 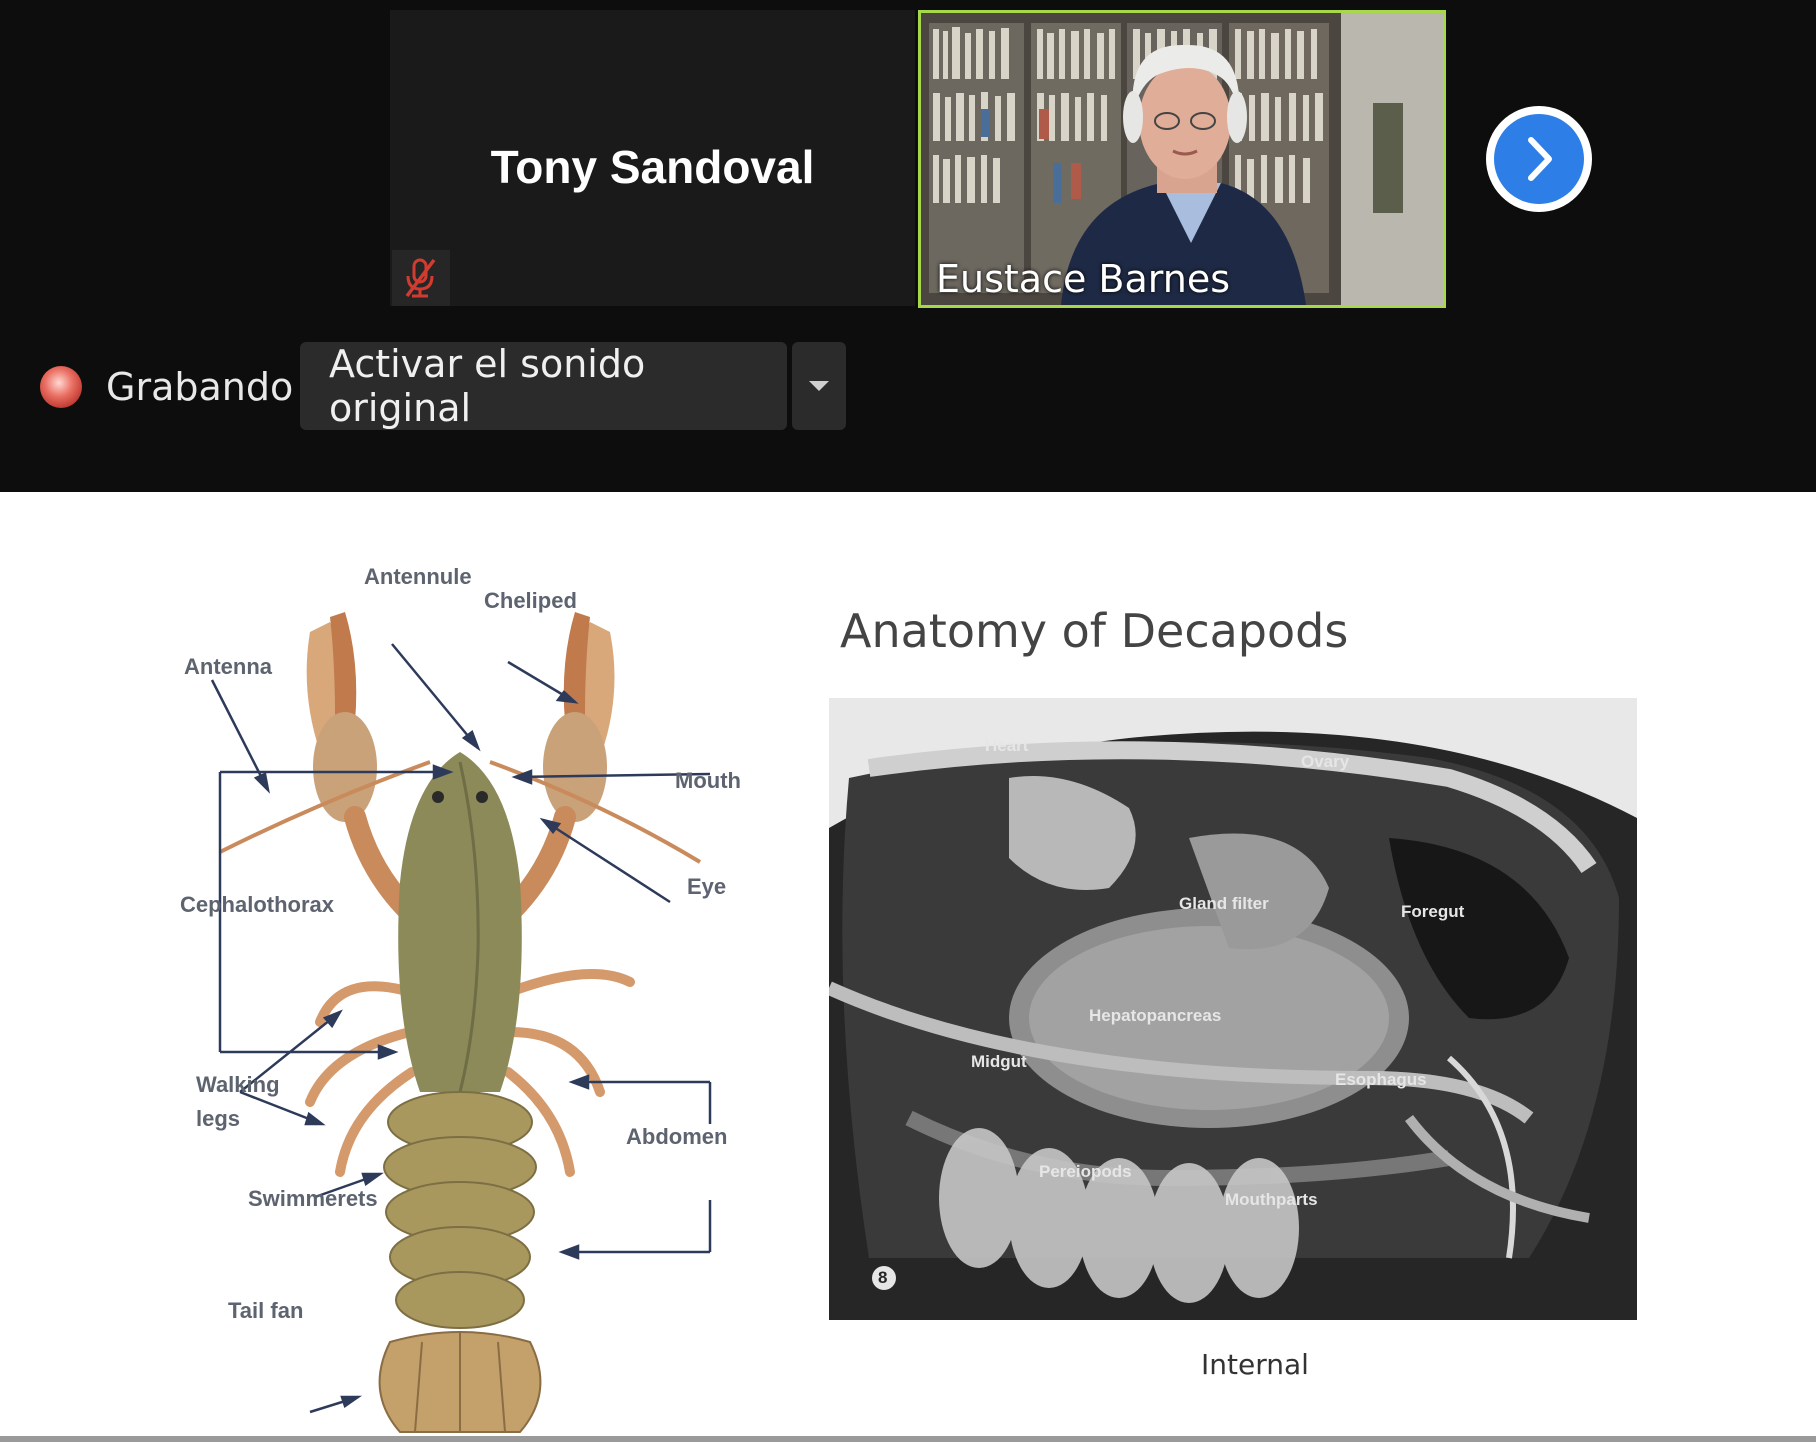 I want to click on label-cheliped: Cheliped, so click(x=530, y=600).